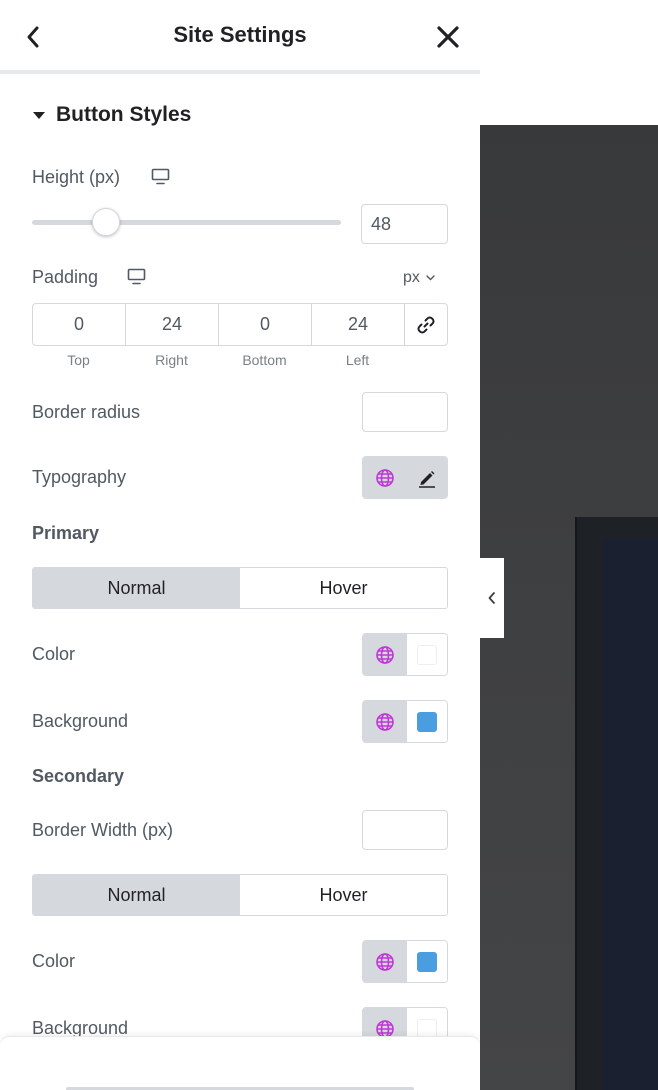 The height and width of the screenshot is (1090, 658). Describe the element at coordinates (171, 360) in the screenshot. I see `padding-right-label: Right` at that location.